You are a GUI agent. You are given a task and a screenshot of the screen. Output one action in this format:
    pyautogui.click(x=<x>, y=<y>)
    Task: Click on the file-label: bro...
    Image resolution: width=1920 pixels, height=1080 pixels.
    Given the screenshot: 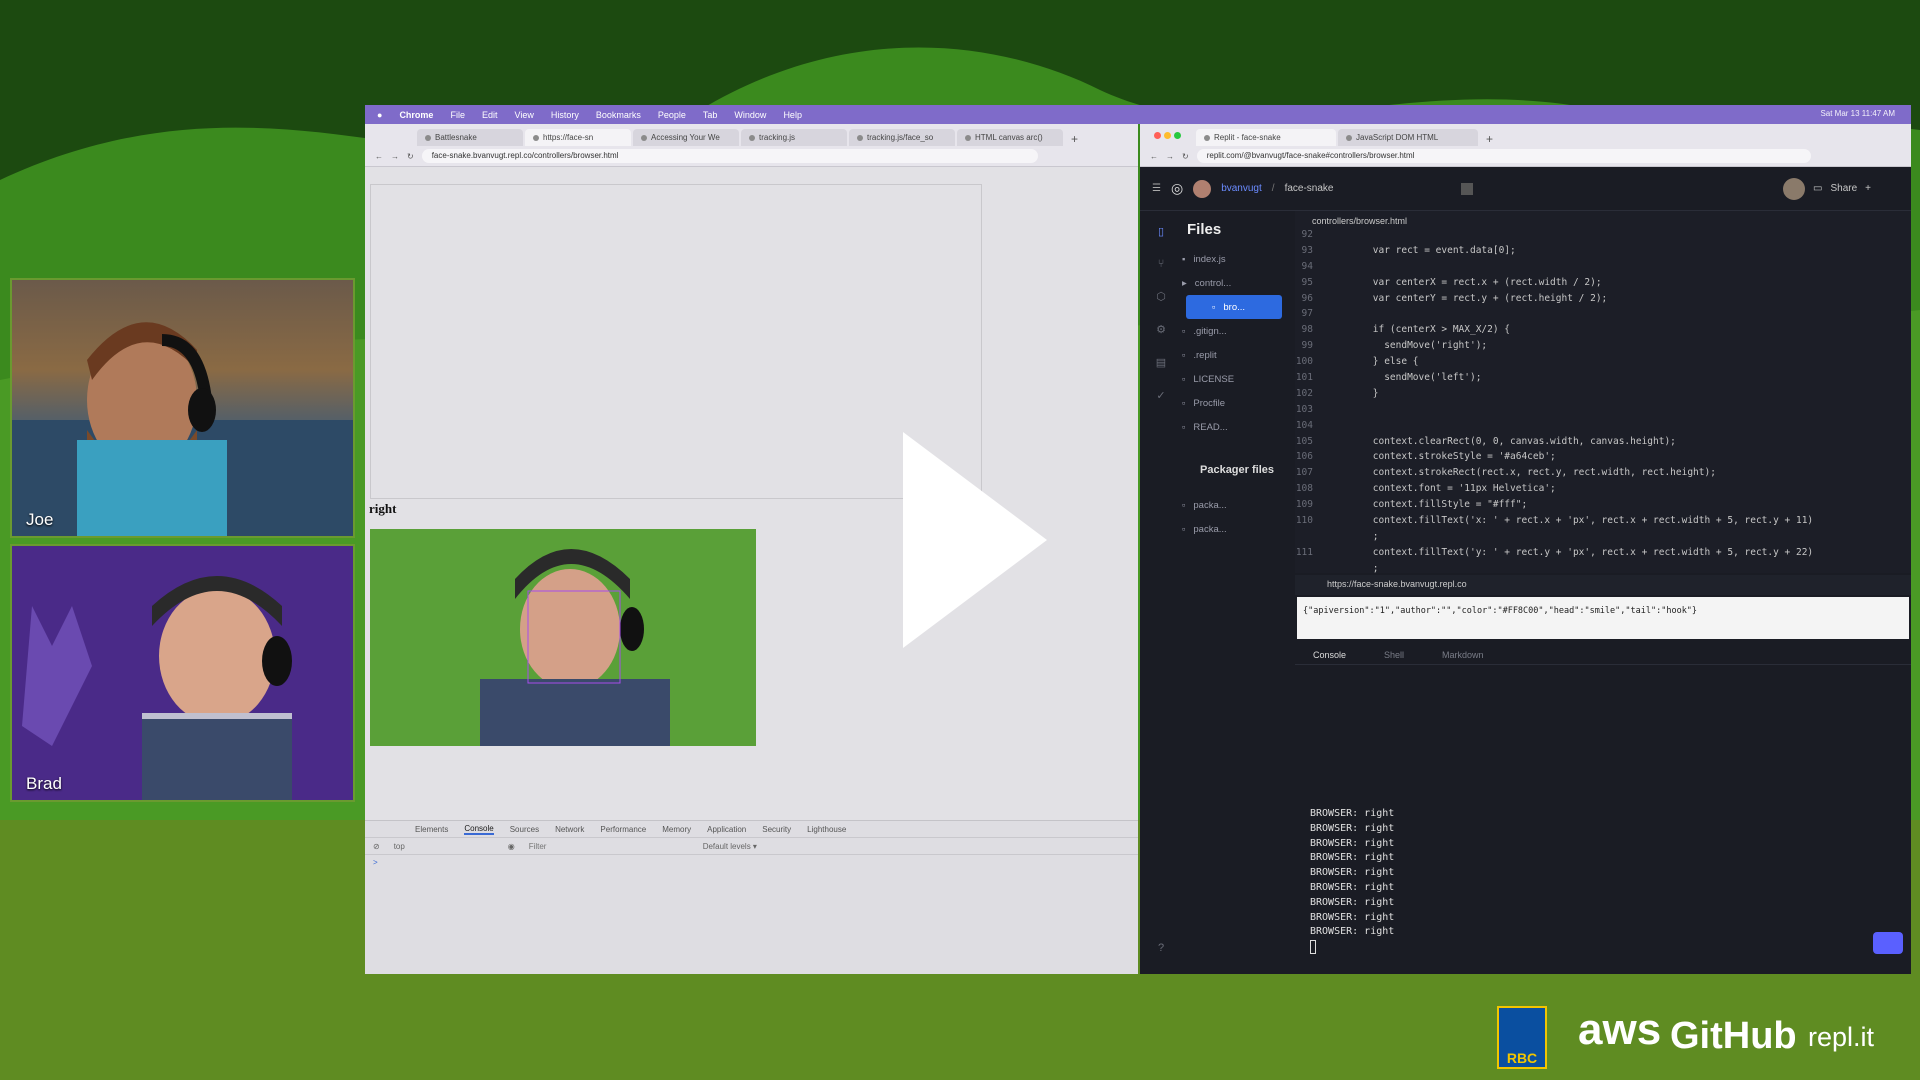 What is the action you would take?
    pyautogui.click(x=1234, y=307)
    